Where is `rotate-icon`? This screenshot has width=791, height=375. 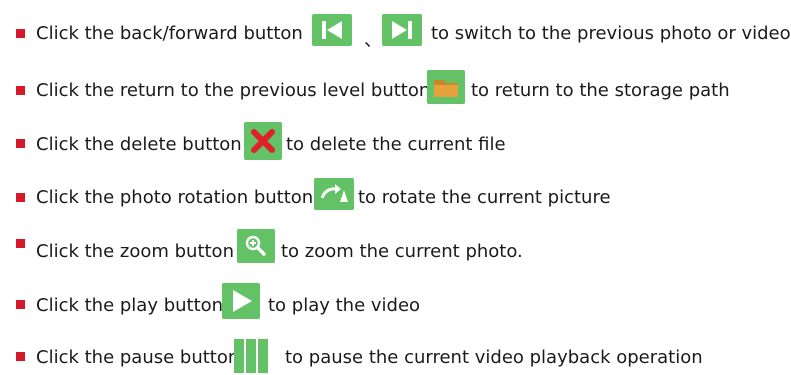 rotate-icon is located at coordinates (334, 194).